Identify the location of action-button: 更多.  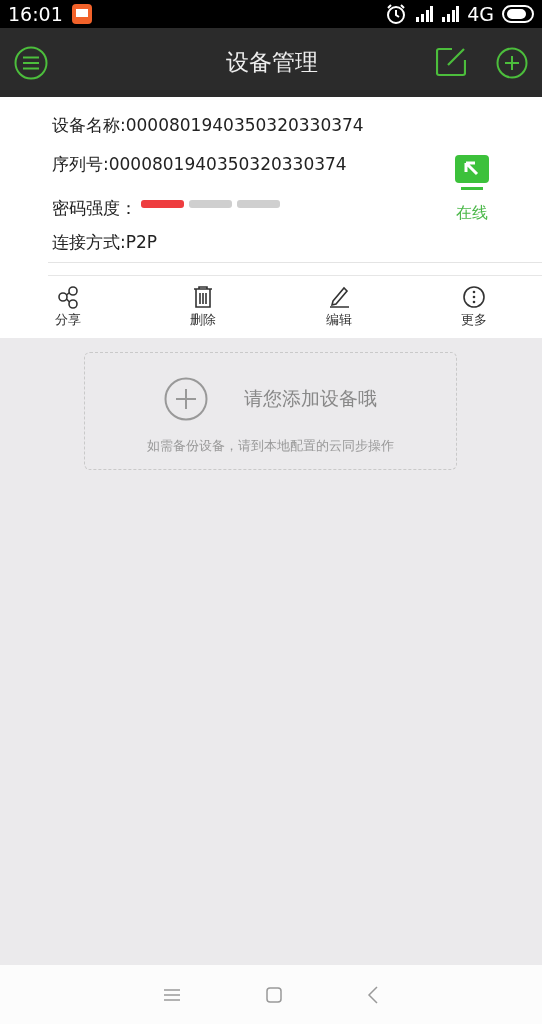
(474, 307).